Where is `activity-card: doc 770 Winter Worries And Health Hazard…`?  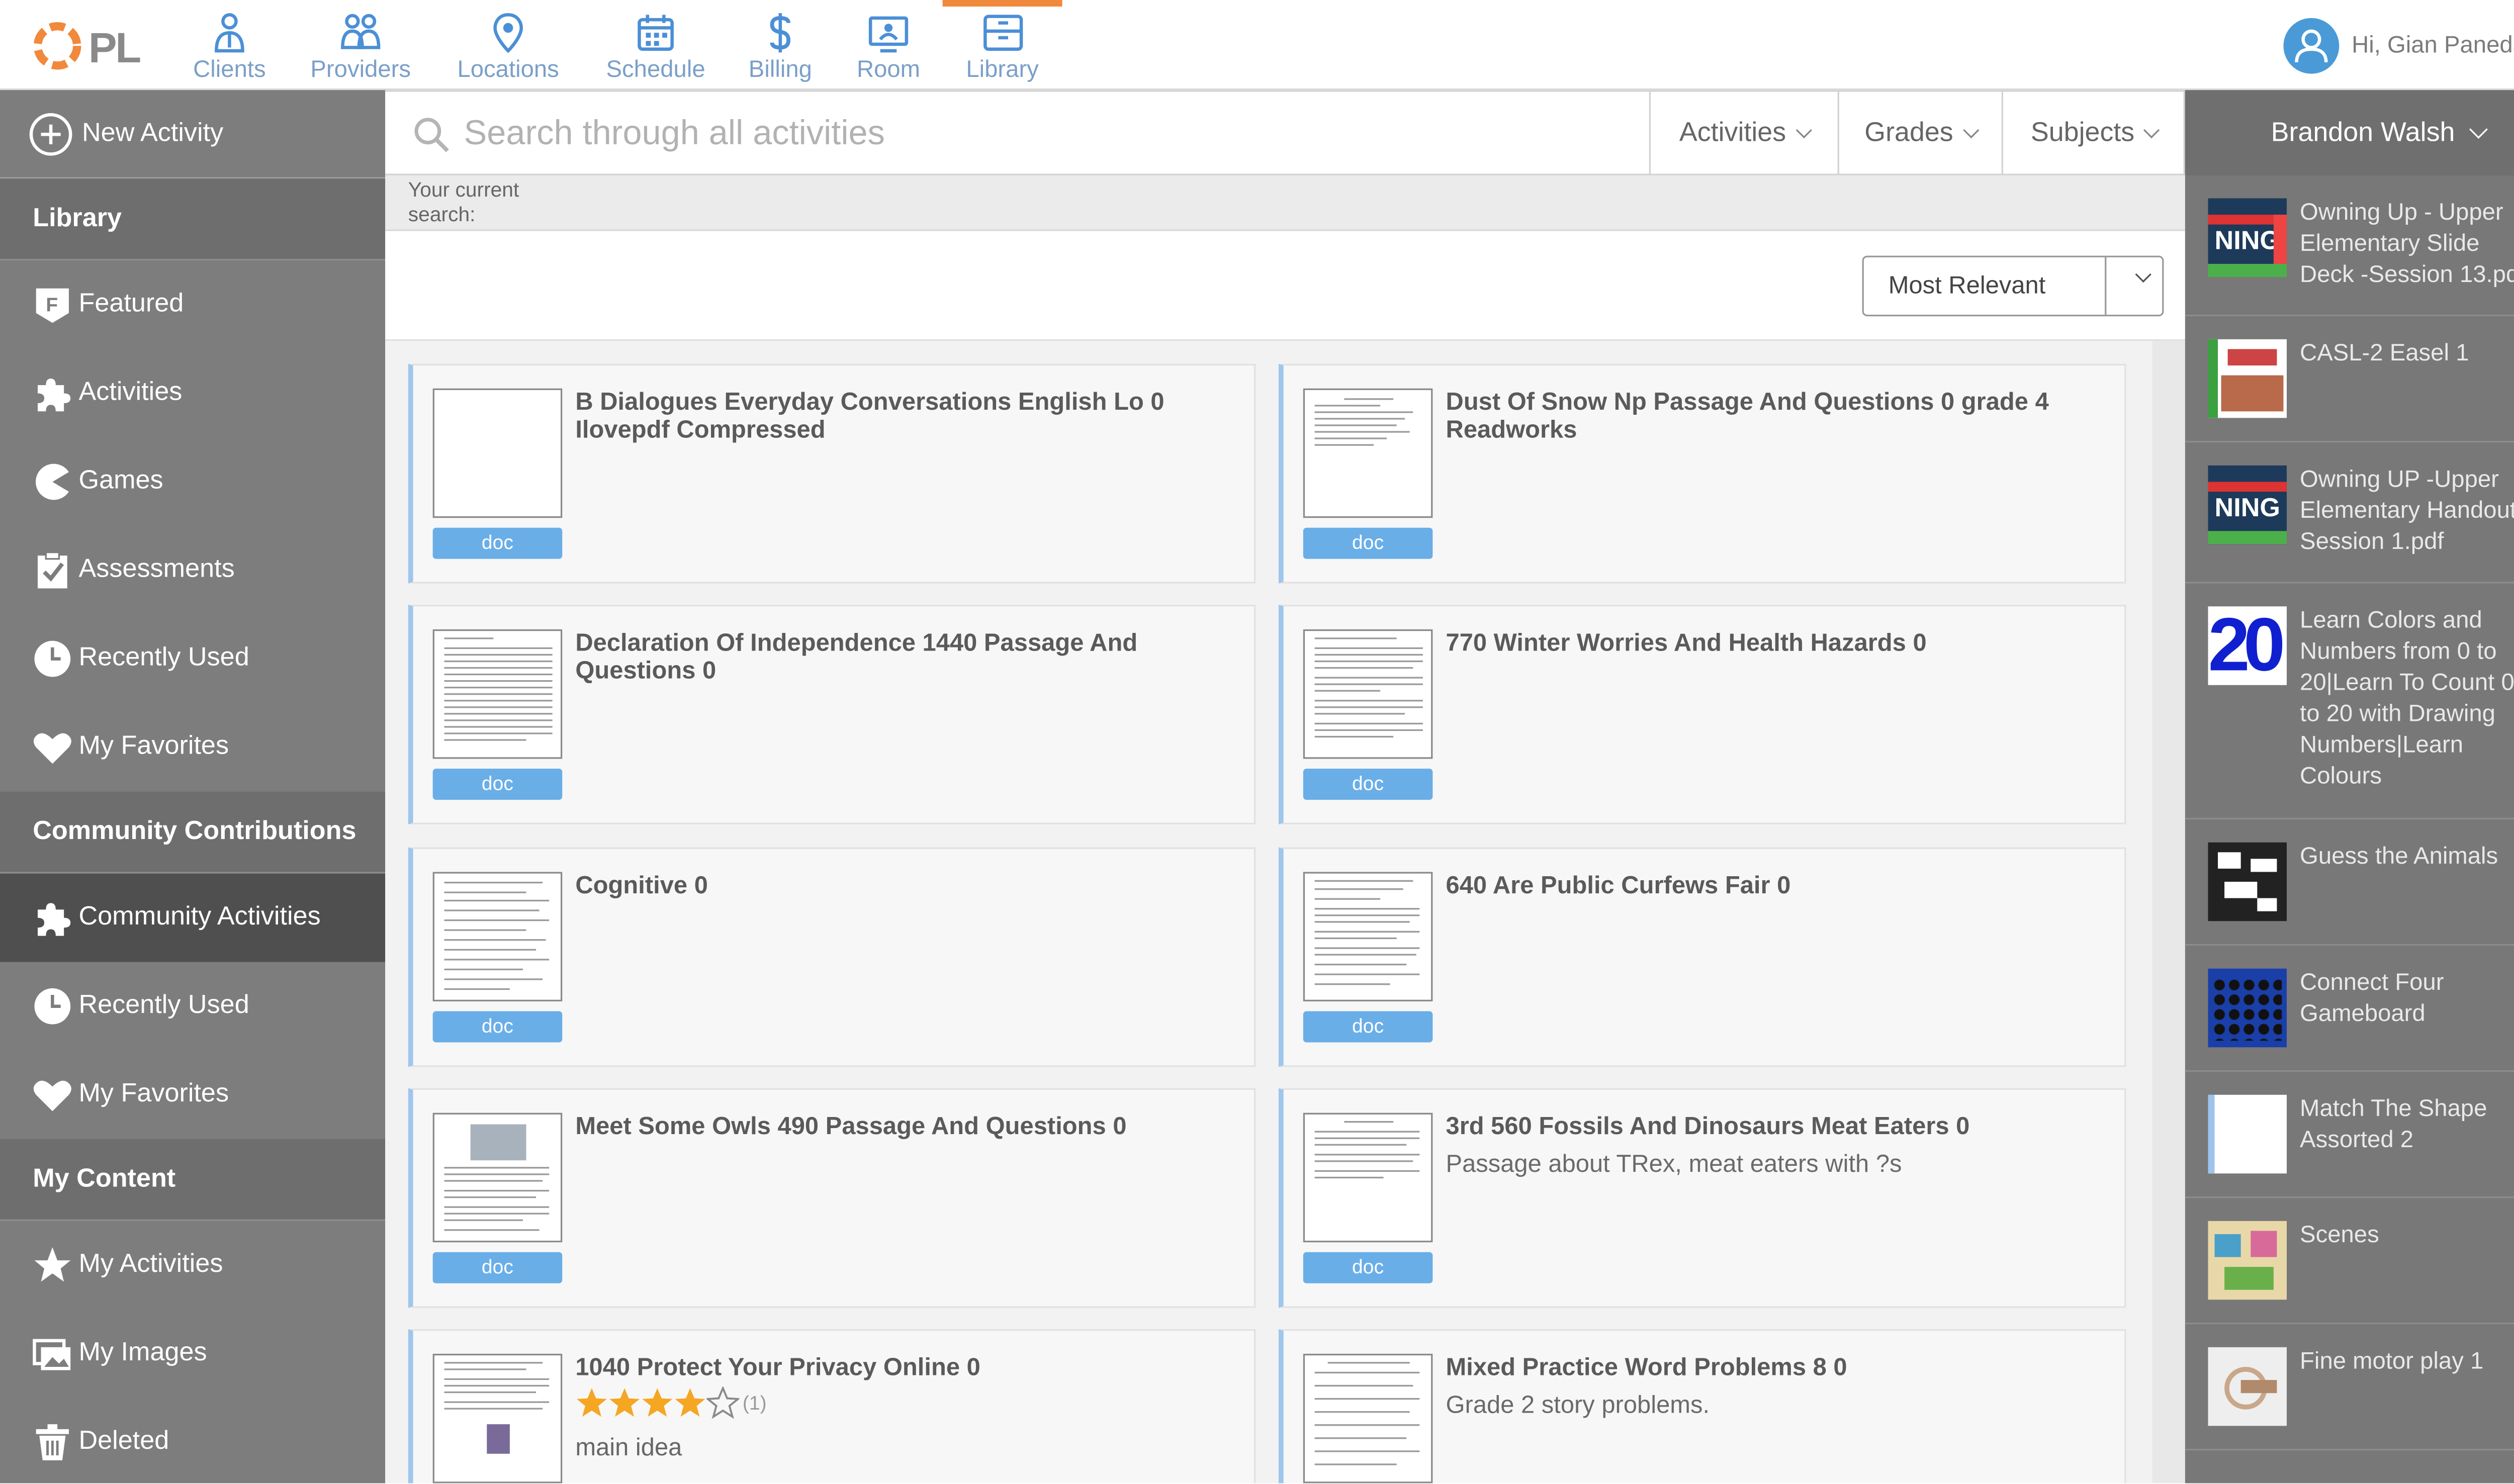 activity-card: doc 770 Winter Worries And Health Hazard… is located at coordinates (1702, 714).